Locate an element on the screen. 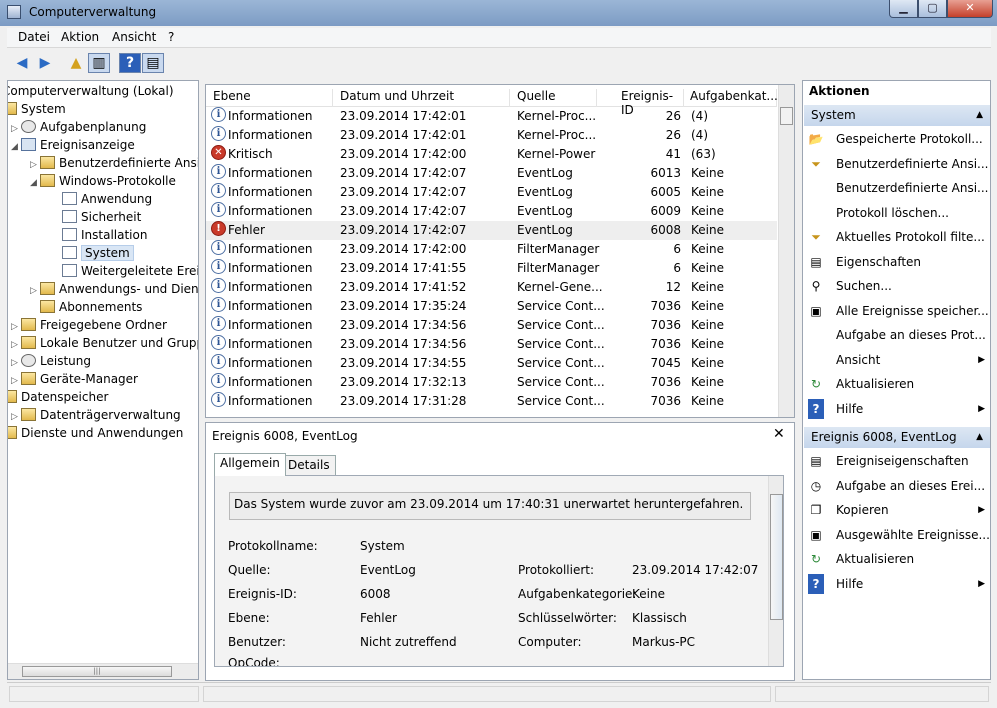 This screenshot has width=997, height=708. tree-item-datenspeicher: Datenspeicher is located at coordinates (58, 397).